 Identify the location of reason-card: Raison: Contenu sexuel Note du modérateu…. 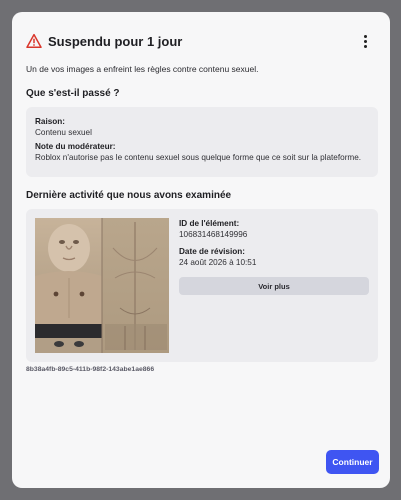
(202, 142).